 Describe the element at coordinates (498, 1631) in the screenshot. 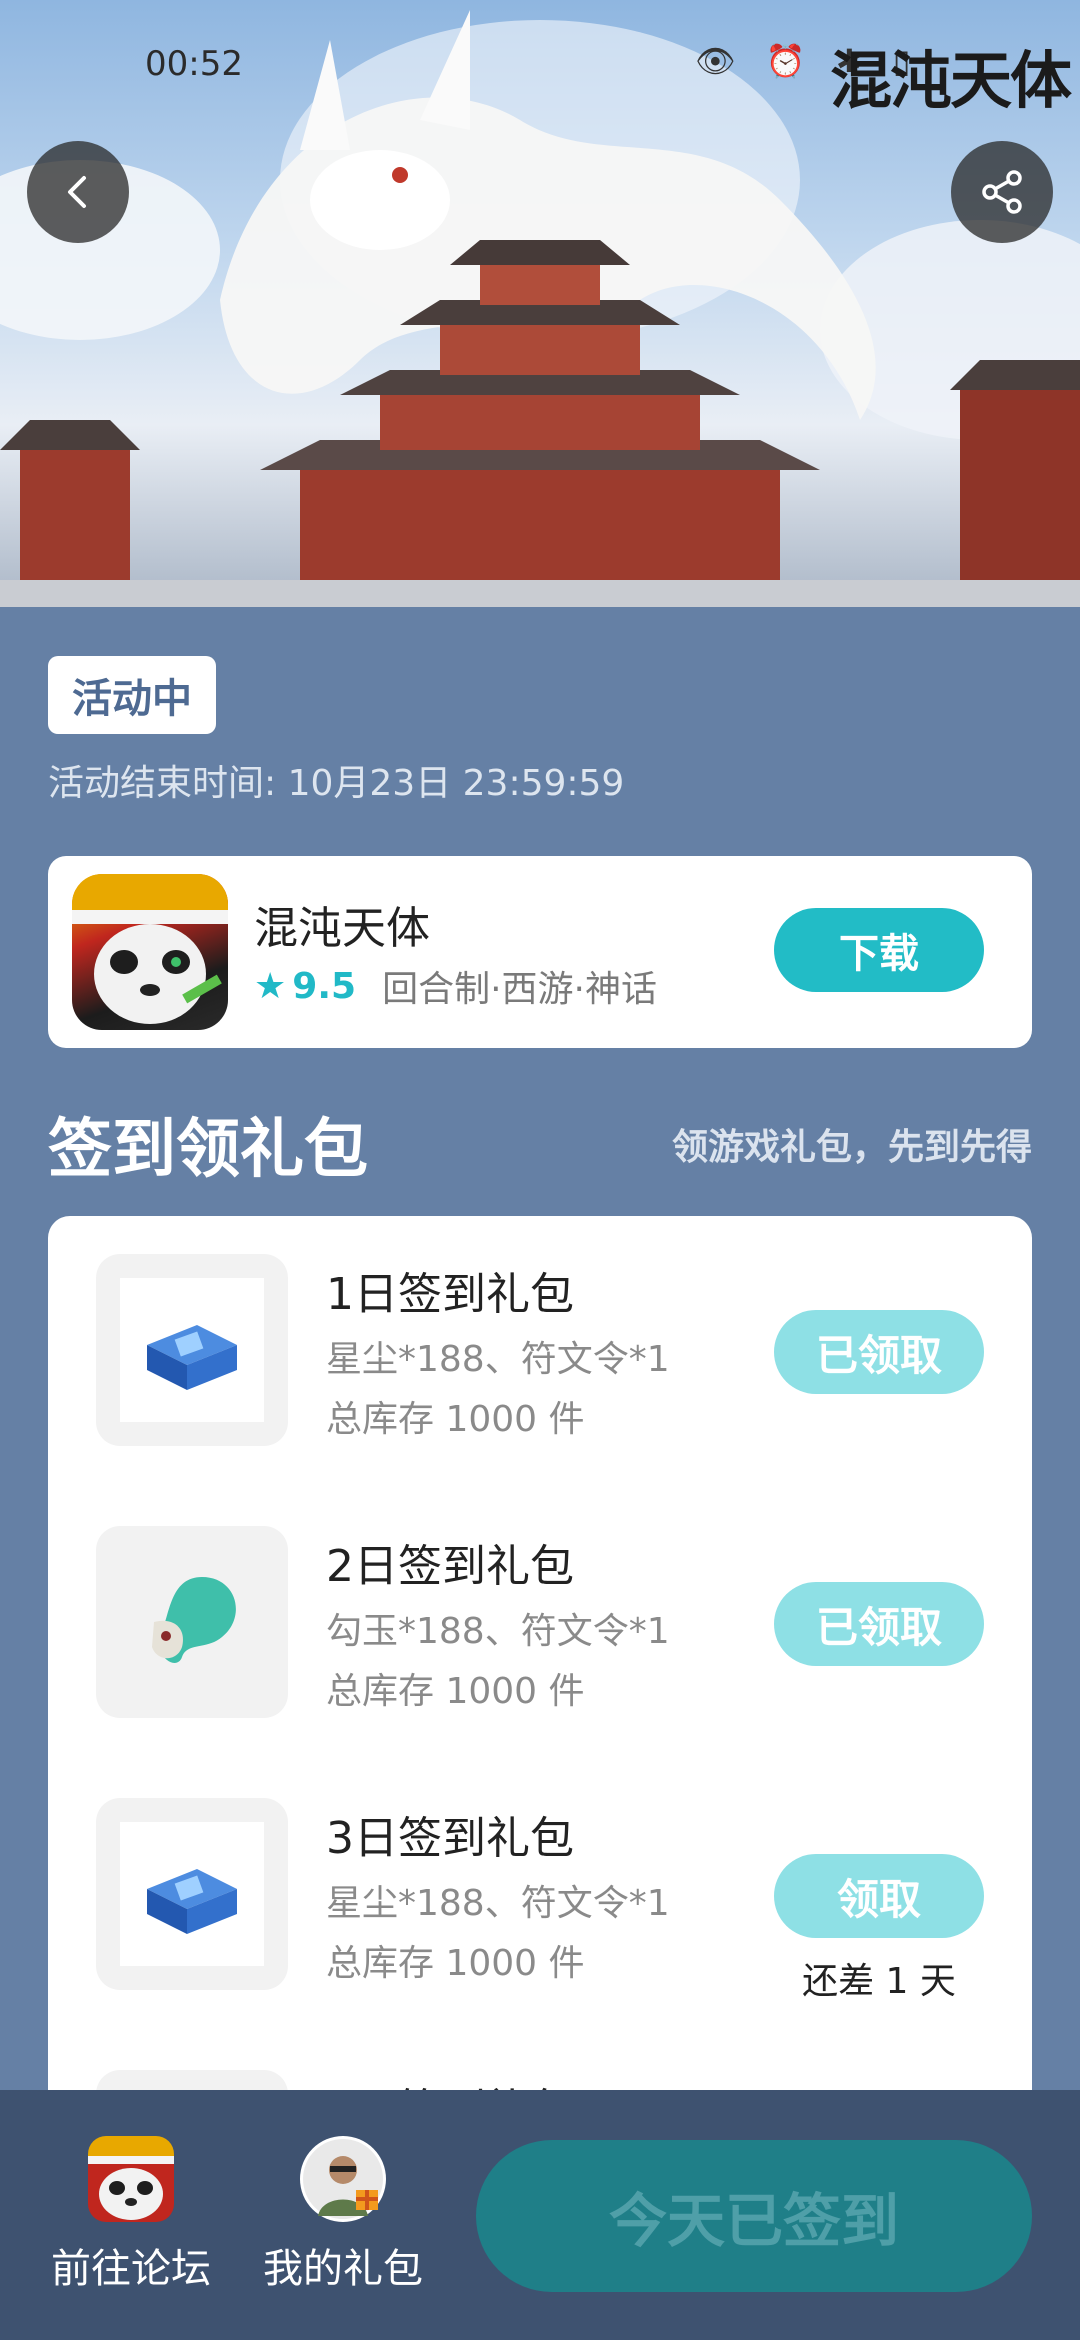

I see `gift-contents: 勾玉*188、符文令*1` at that location.